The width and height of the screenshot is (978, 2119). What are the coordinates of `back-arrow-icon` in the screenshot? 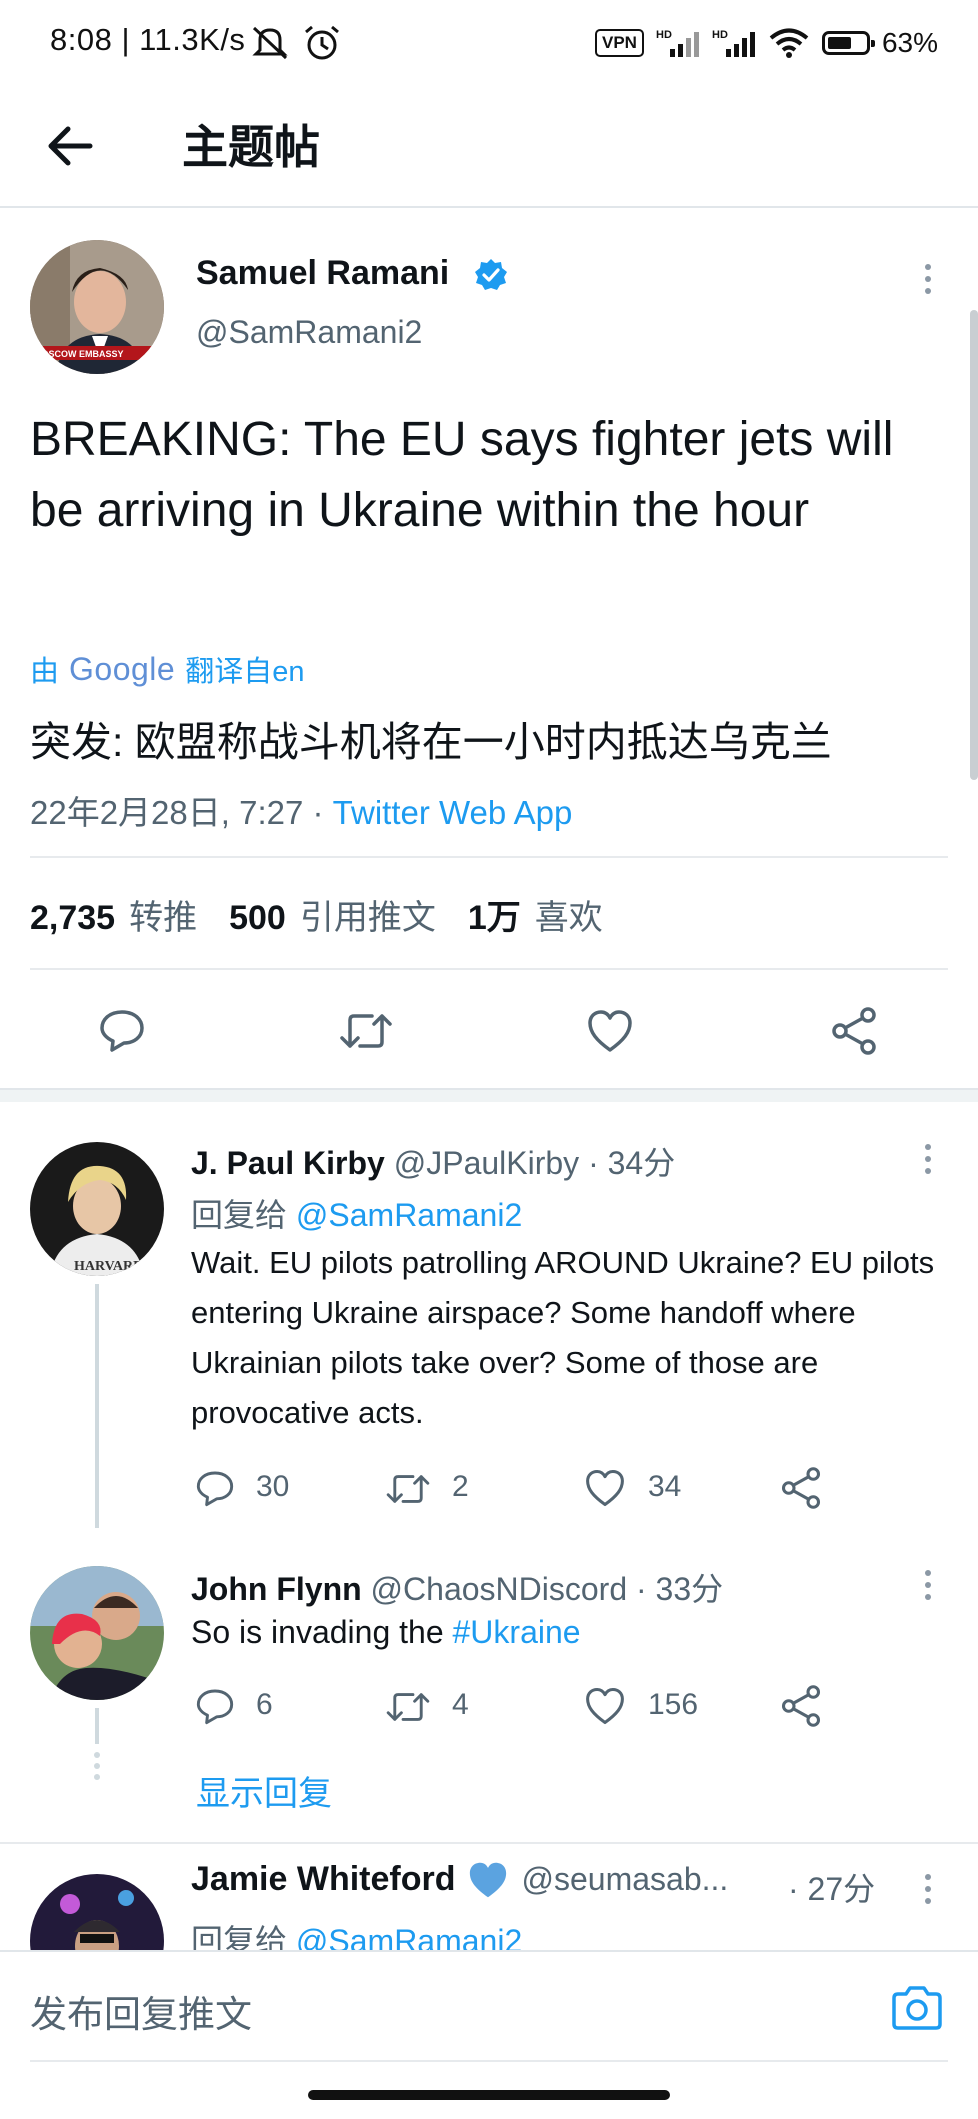 It's located at (70, 146).